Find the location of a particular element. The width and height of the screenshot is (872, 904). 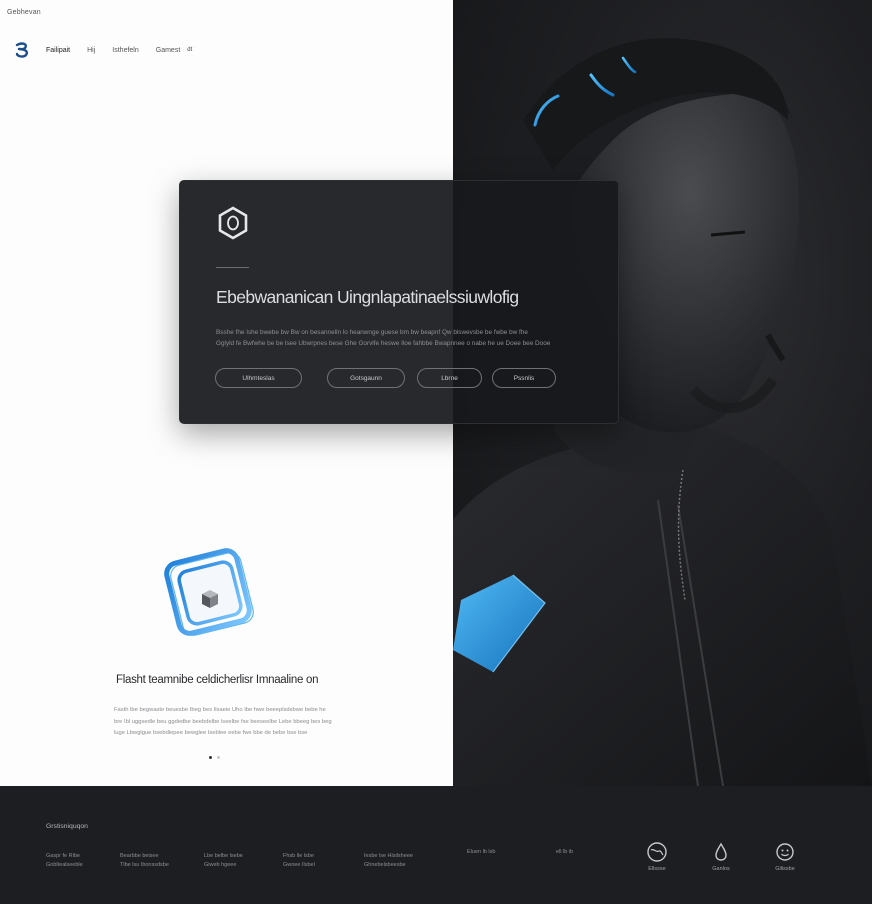

hero-button-4: Pssnlis is located at coordinates (524, 378).